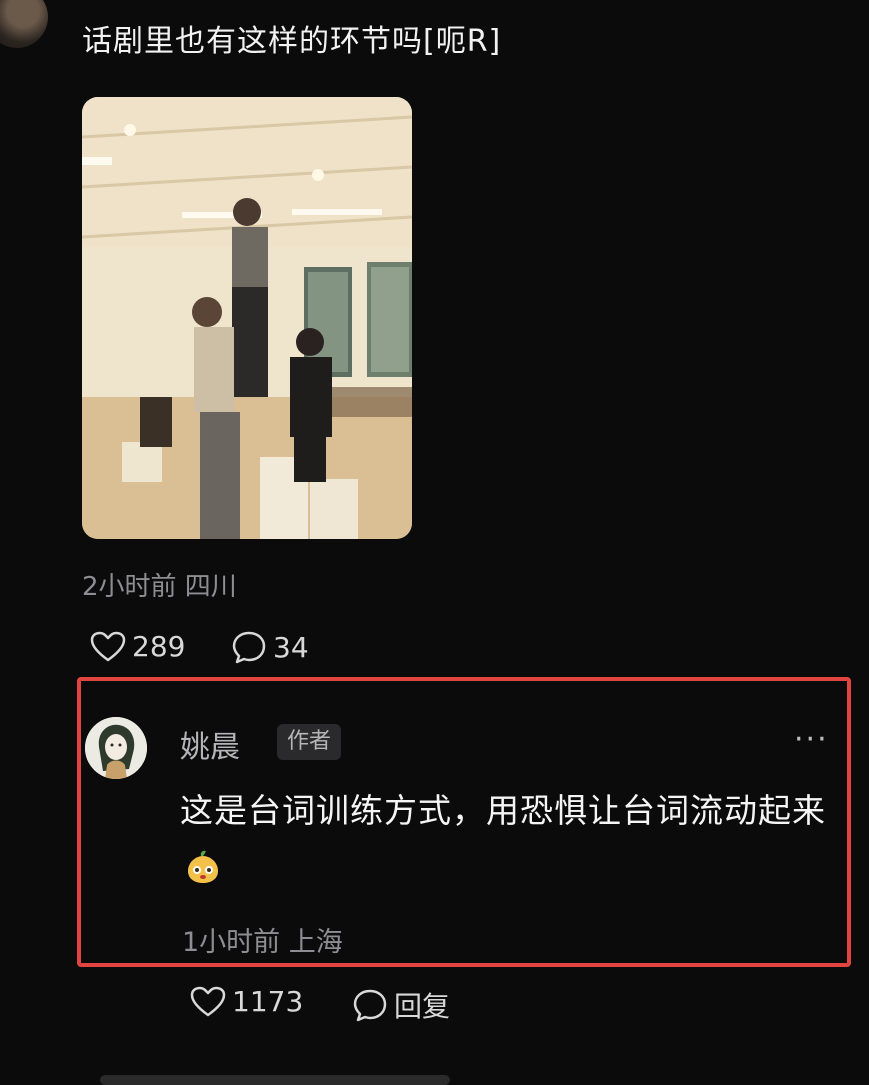  I want to click on post-meta: 2小时前 四川, so click(159, 587).